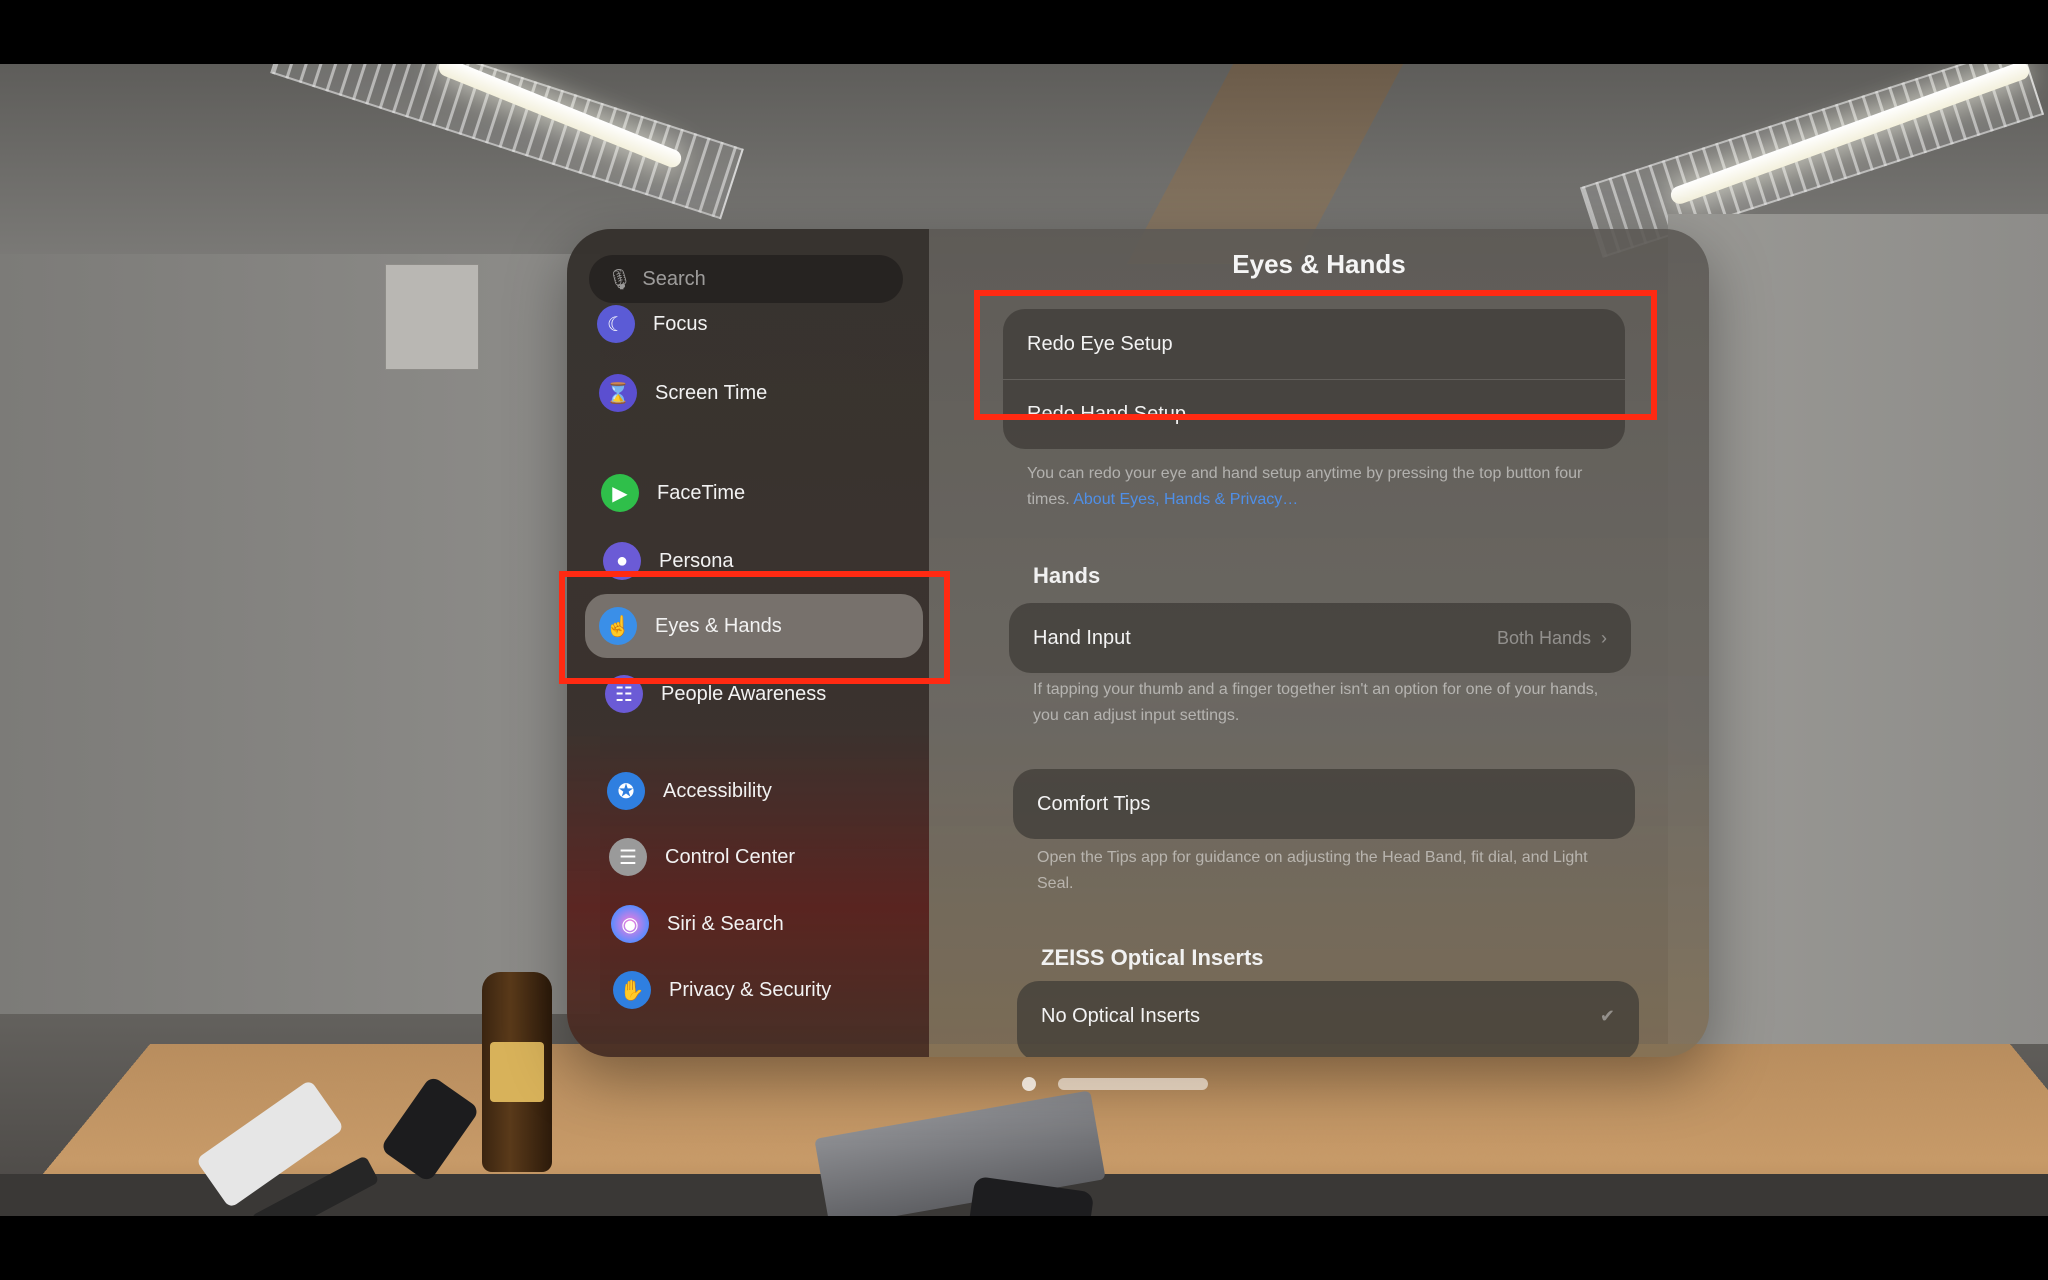 Image resolution: width=2048 pixels, height=1280 pixels. Describe the element at coordinates (730, 856) in the screenshot. I see `sidebar-item-label: Control Center` at that location.